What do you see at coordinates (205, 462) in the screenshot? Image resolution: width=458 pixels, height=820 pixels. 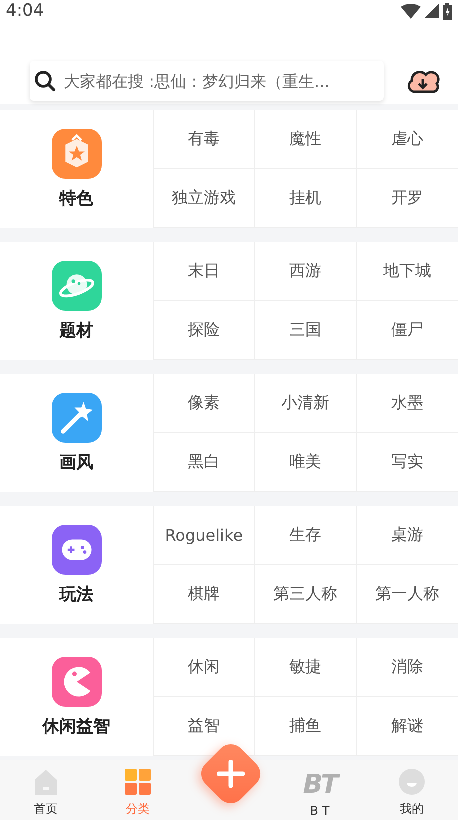 I see `tag-item: 黑白` at bounding box center [205, 462].